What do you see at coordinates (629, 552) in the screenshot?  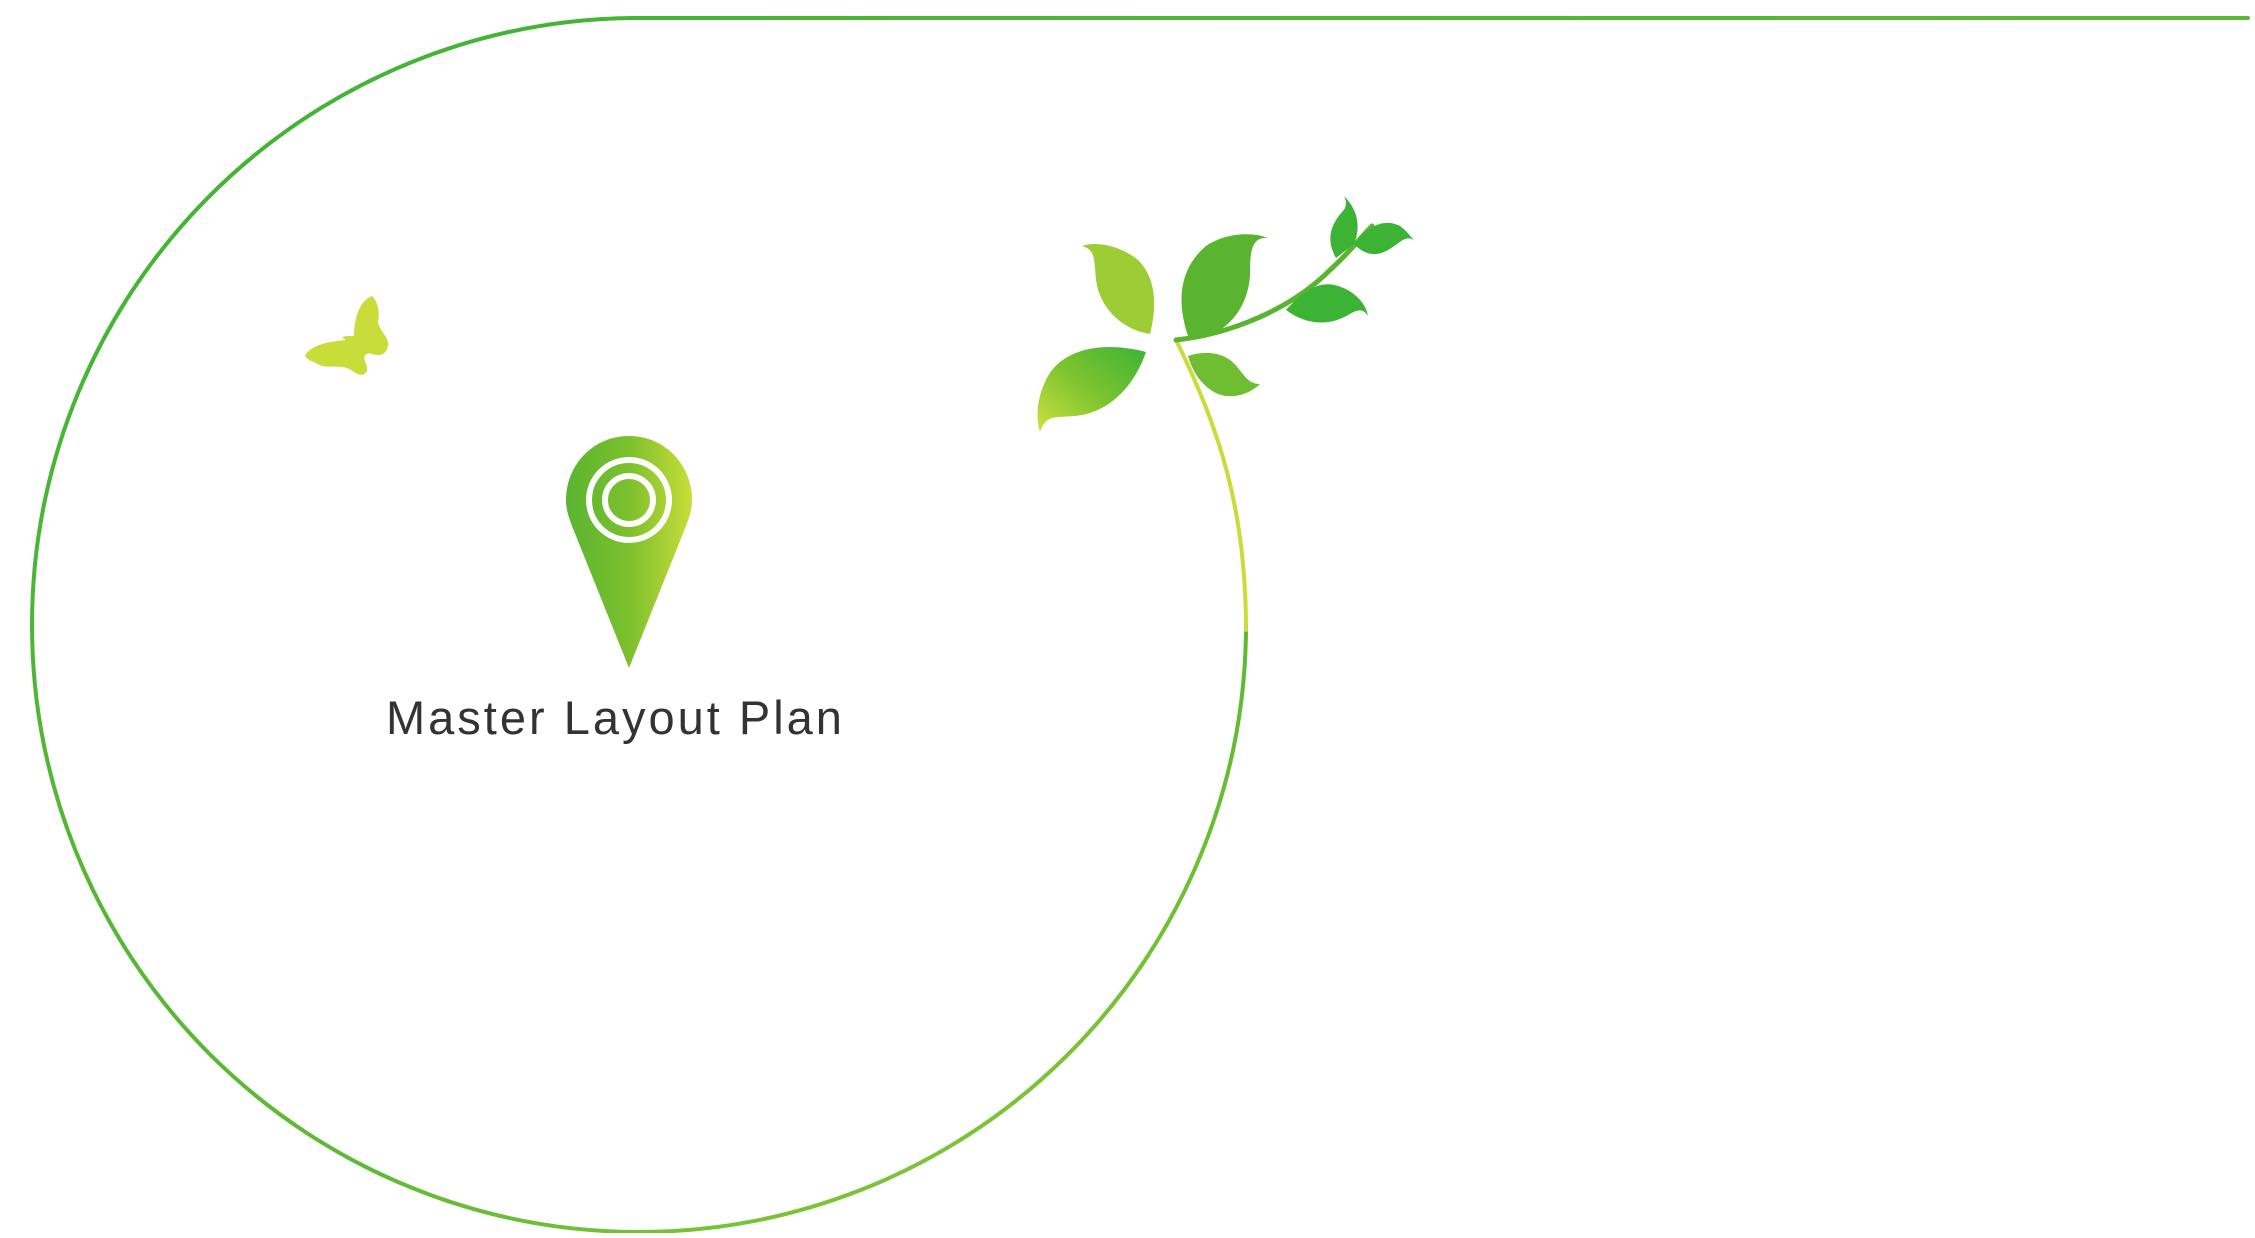 I see `location-pin-icon` at bounding box center [629, 552].